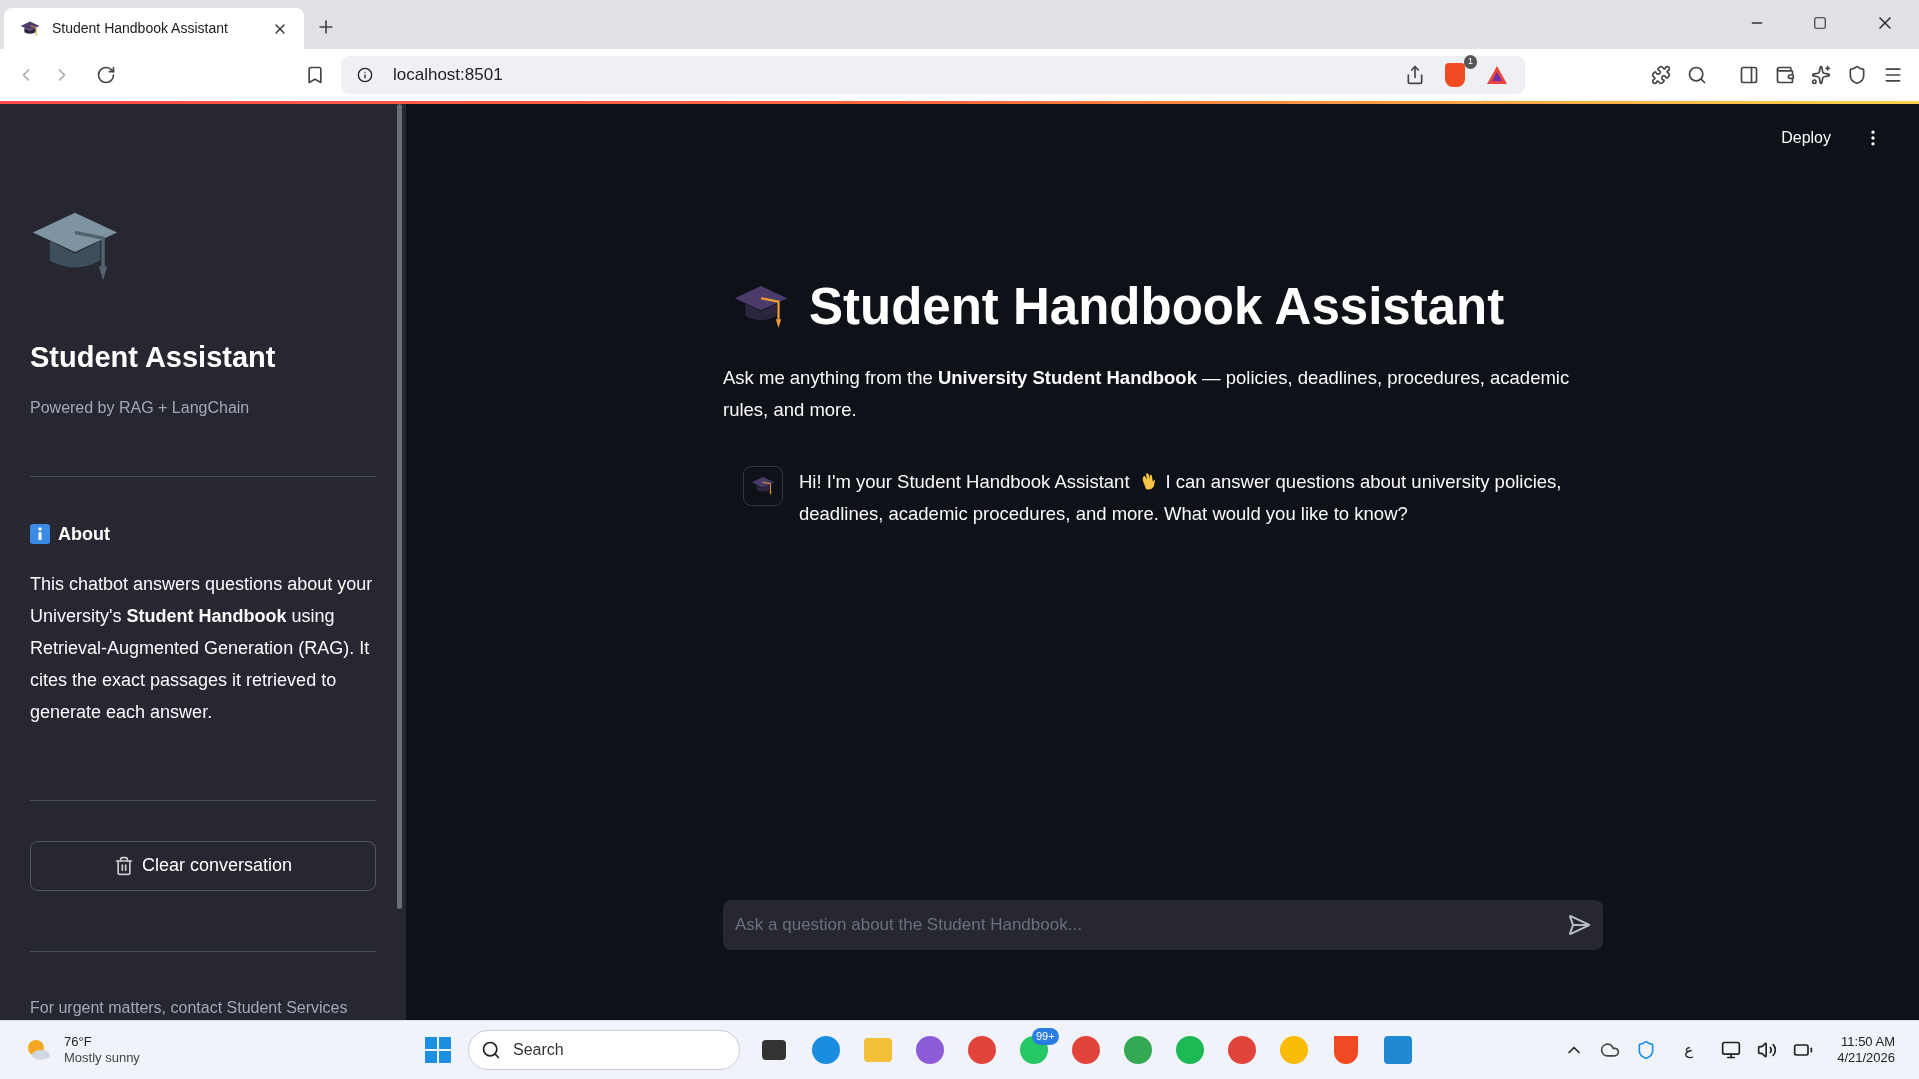 This screenshot has height=1079, width=1919. Describe the element at coordinates (1610, 1050) in the screenshot. I see `cloud-icon` at that location.